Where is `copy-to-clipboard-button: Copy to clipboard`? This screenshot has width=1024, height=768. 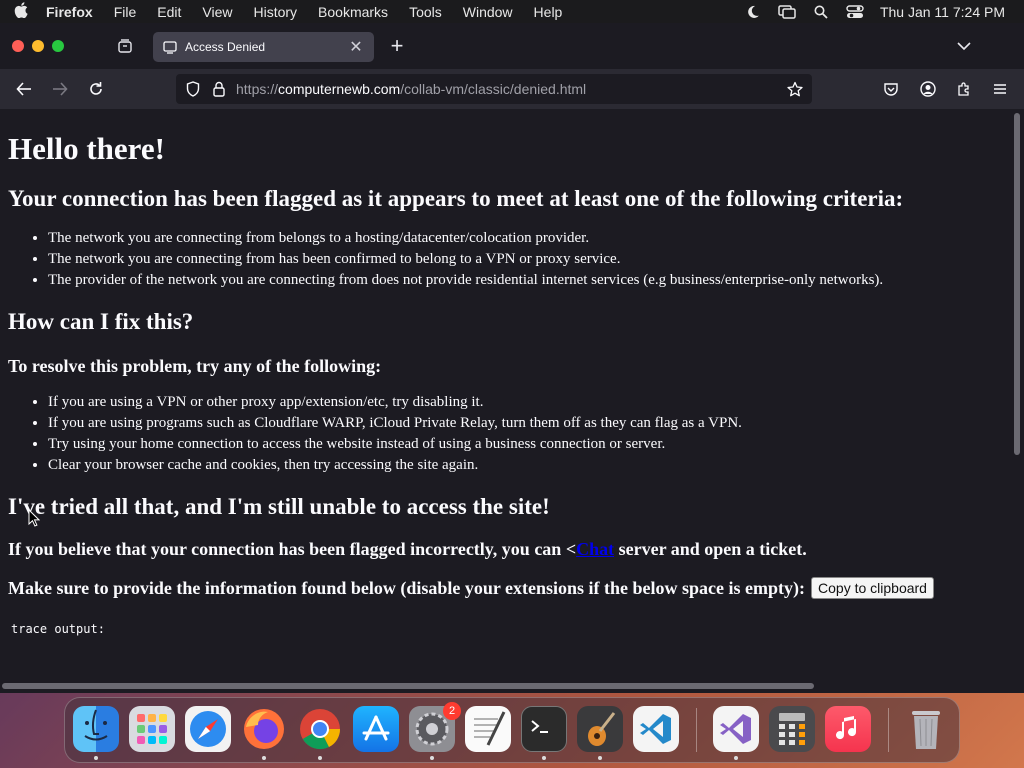 copy-to-clipboard-button: Copy to clipboard is located at coordinates (872, 588).